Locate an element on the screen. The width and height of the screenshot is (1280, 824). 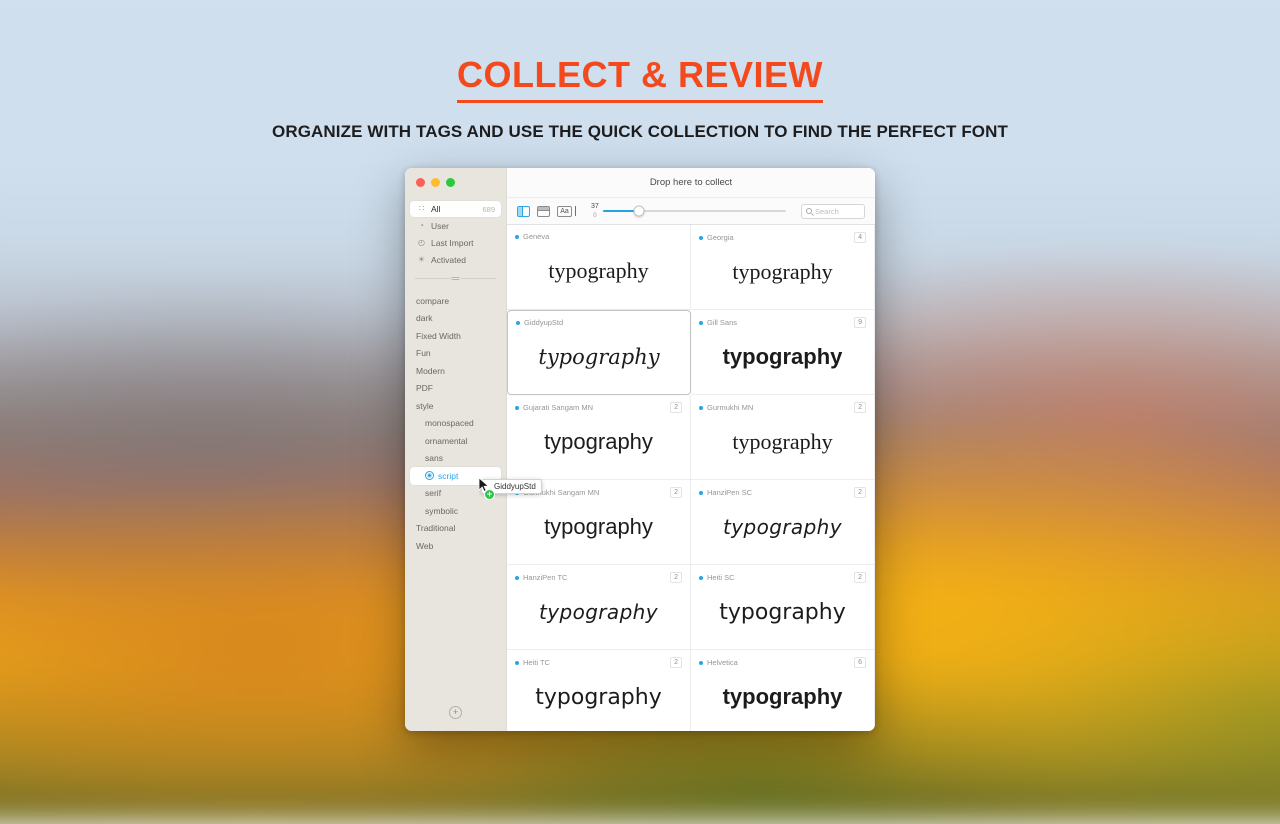
table-row: Gill Sans 9 typography is located at coordinates (783, 352).